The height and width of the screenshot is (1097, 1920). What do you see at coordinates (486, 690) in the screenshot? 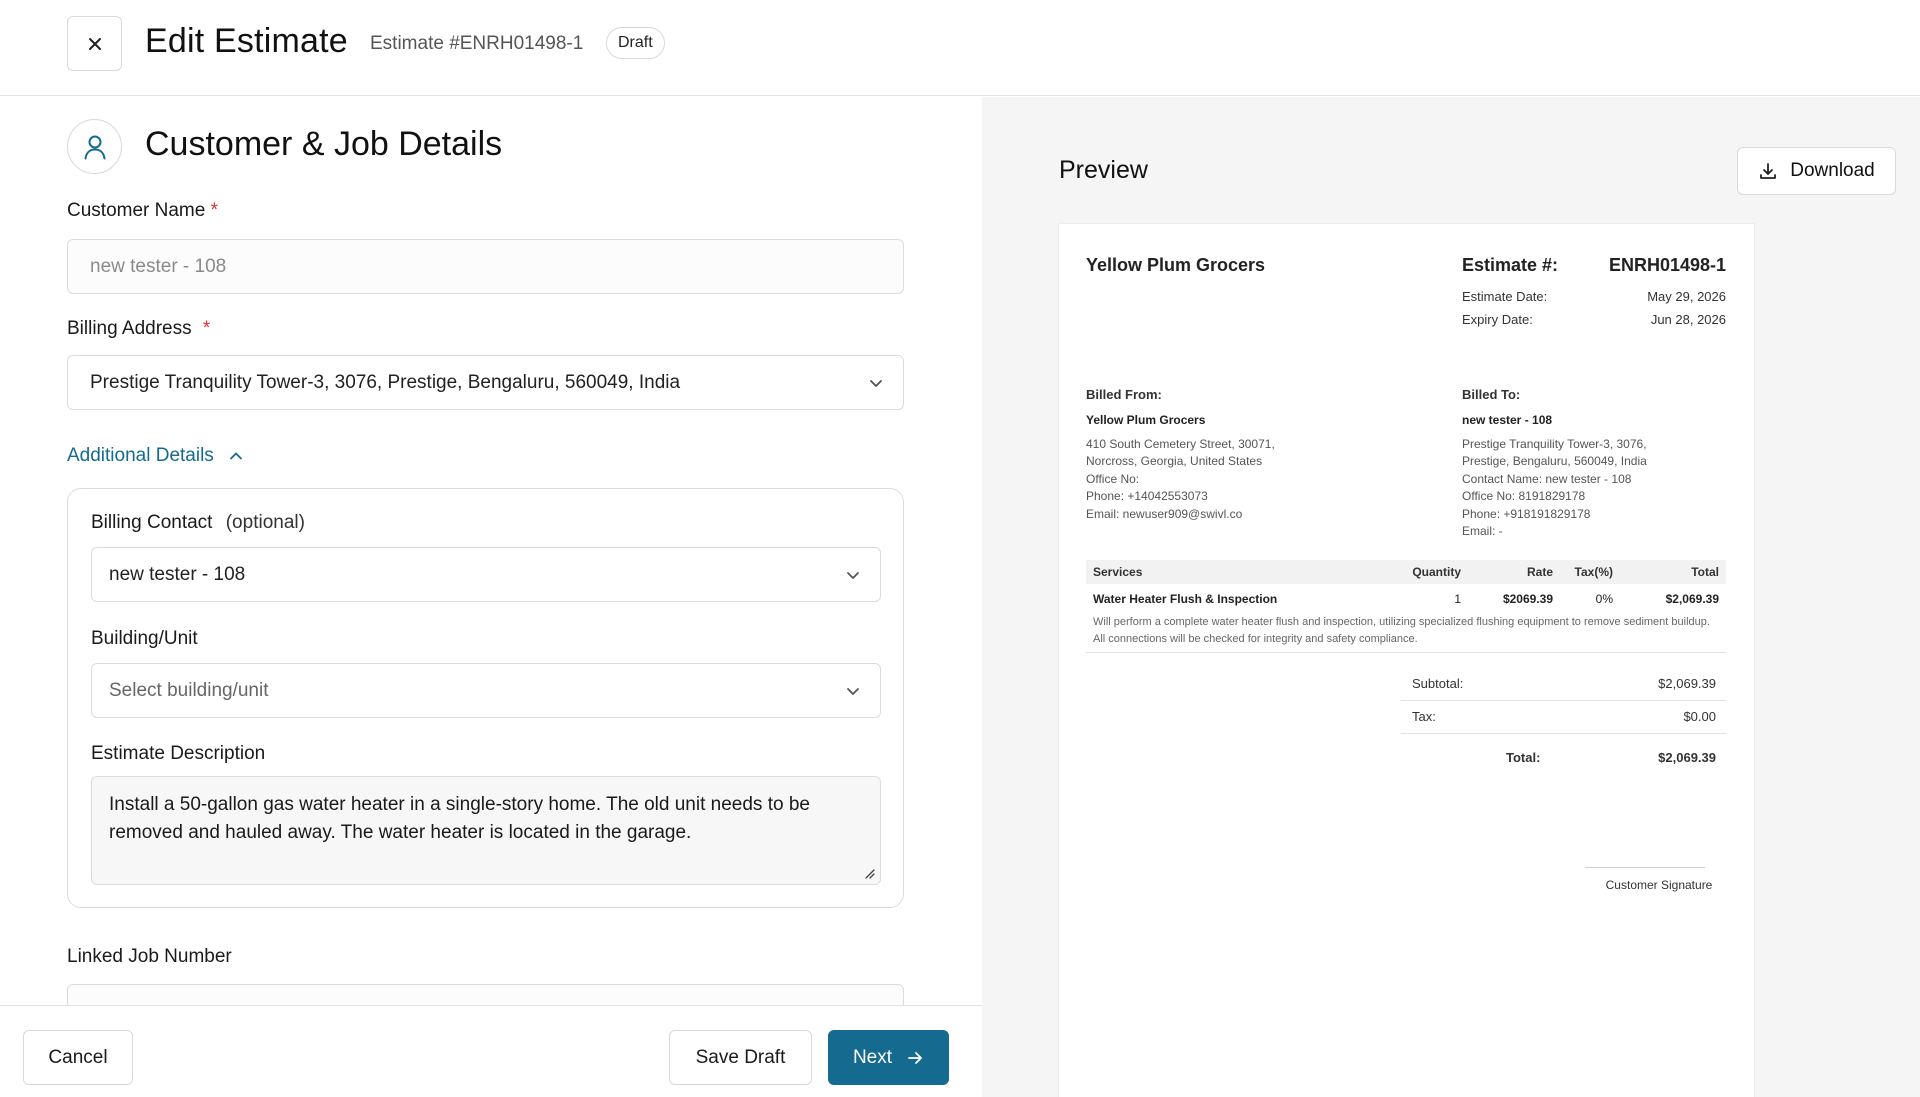
I see `building-unit-select: Select building/unit` at bounding box center [486, 690].